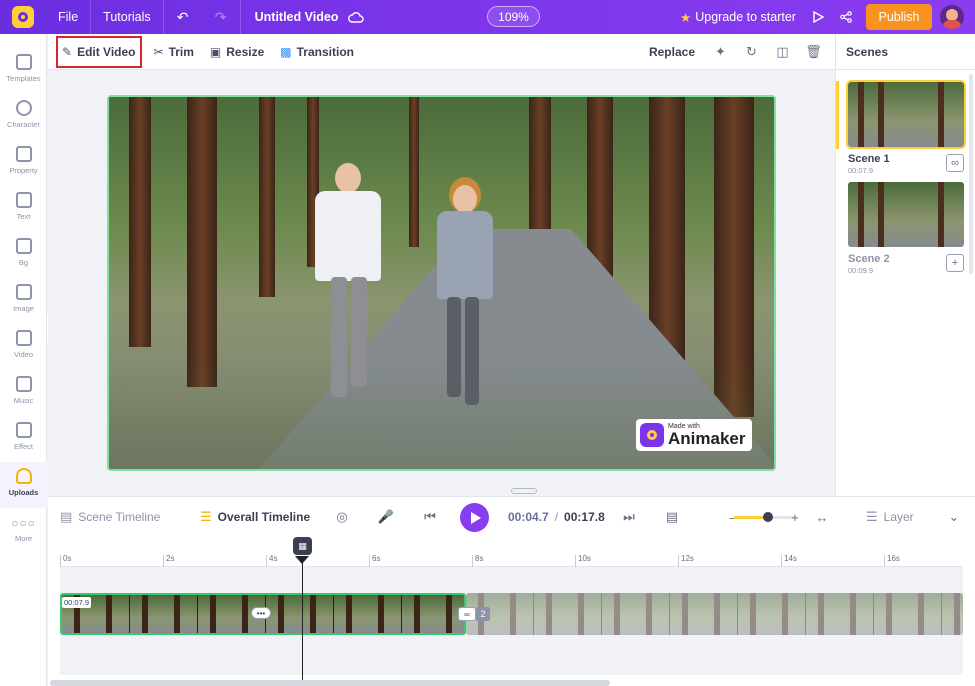 The width and height of the screenshot is (975, 686). What do you see at coordinates (768, 517) in the screenshot?
I see `zoom-slider-knob` at bounding box center [768, 517].